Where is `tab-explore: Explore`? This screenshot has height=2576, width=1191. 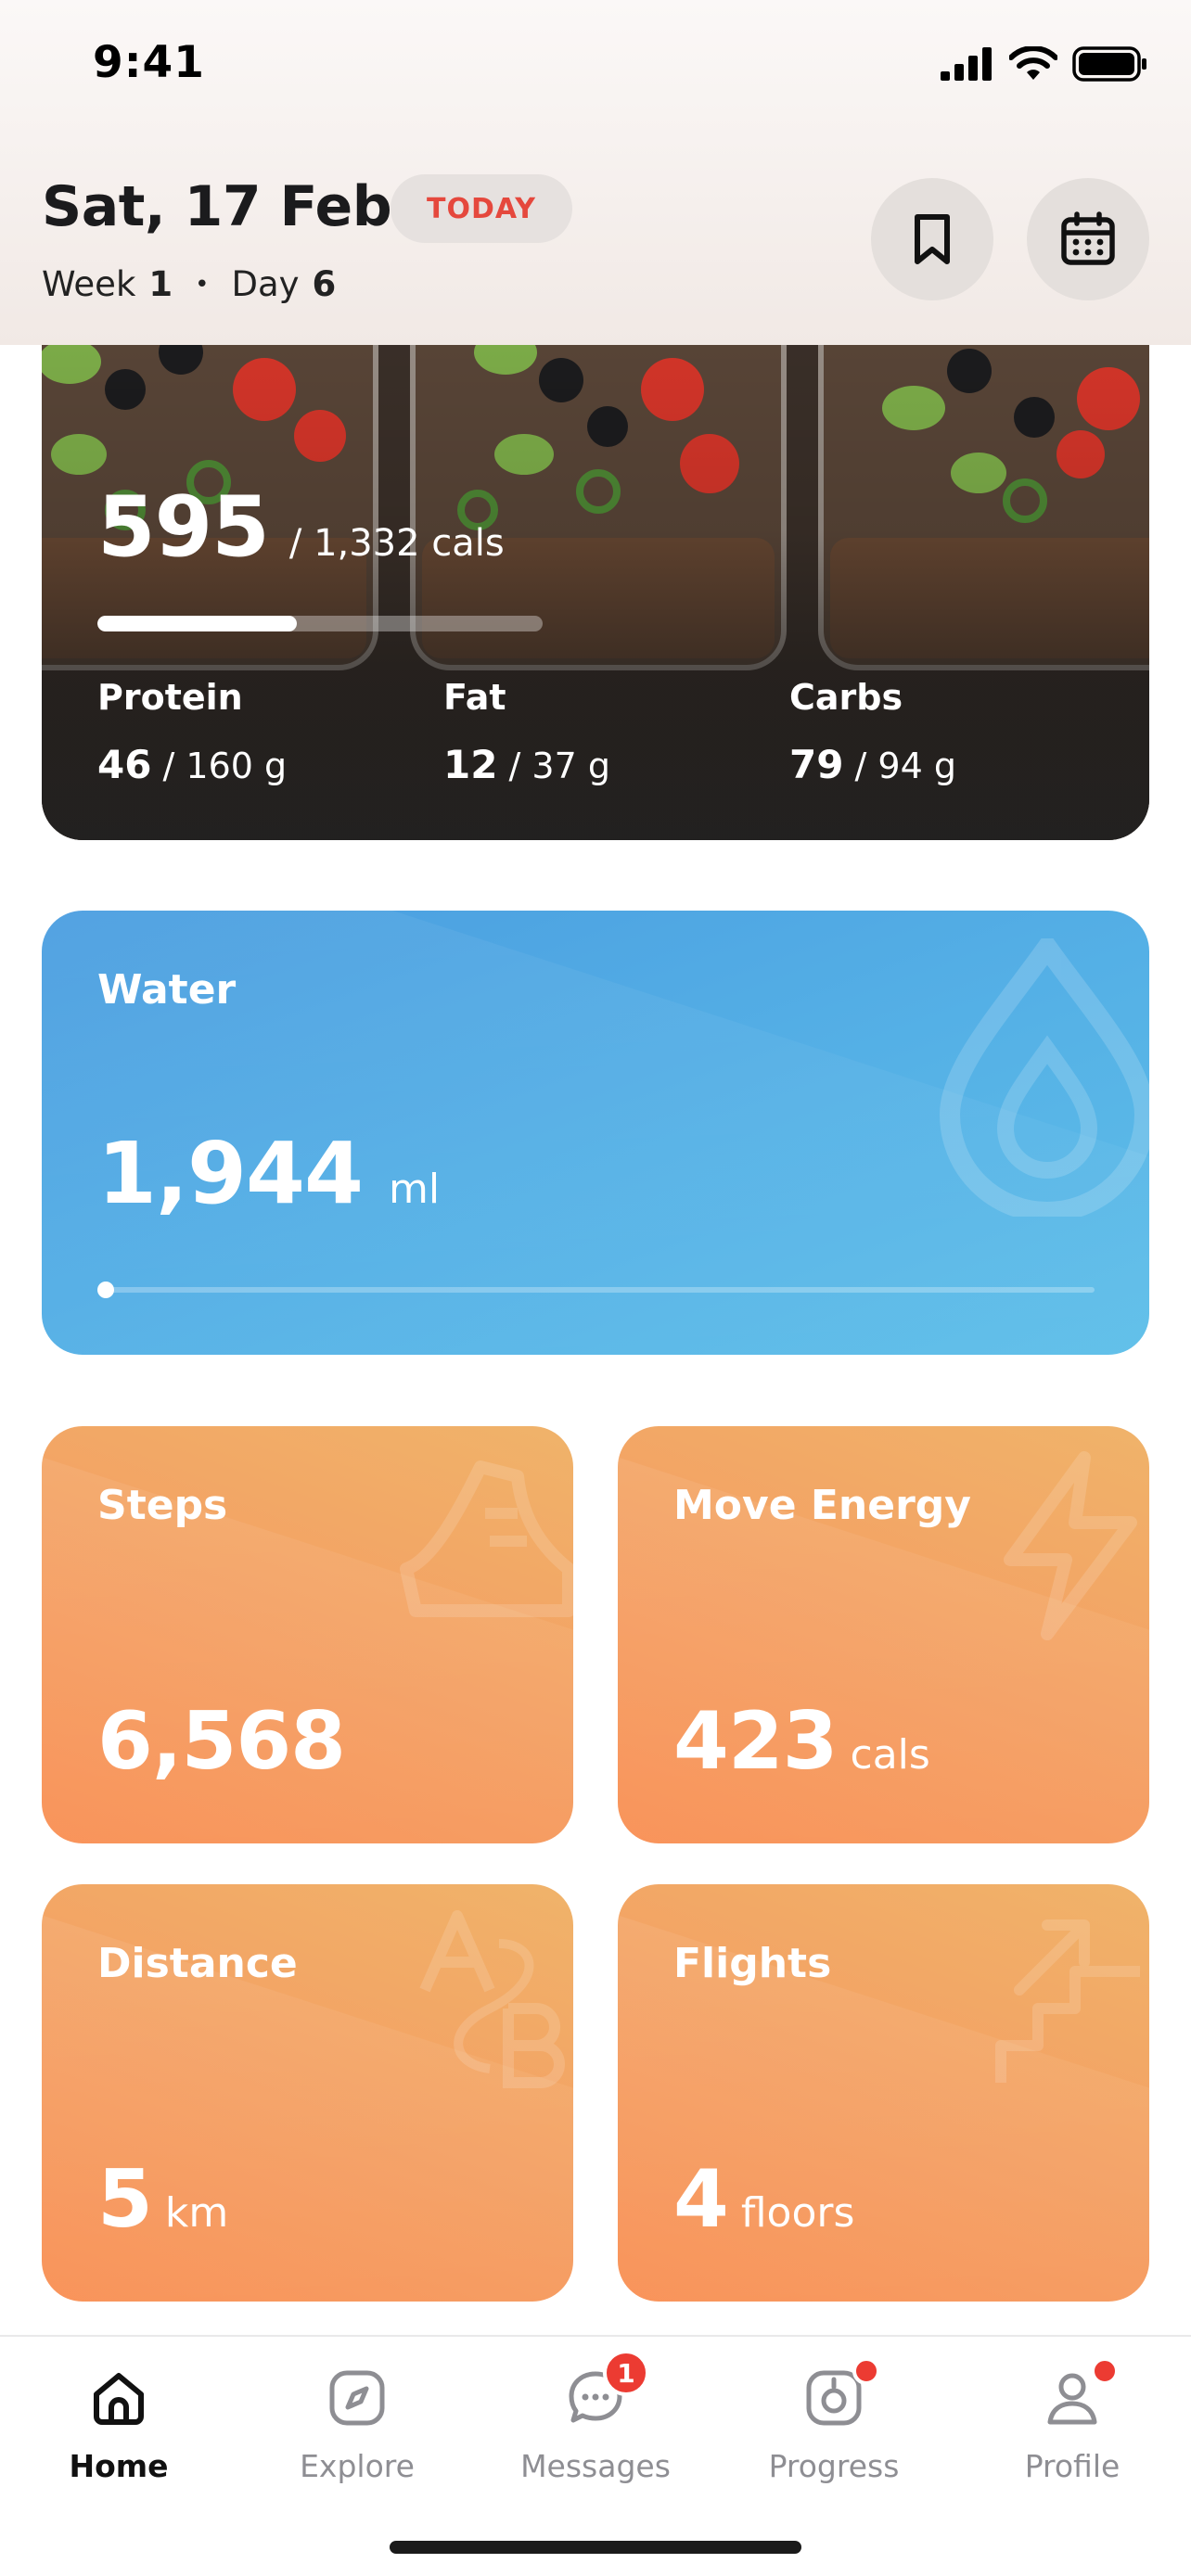 tab-explore: Explore is located at coordinates (357, 2424).